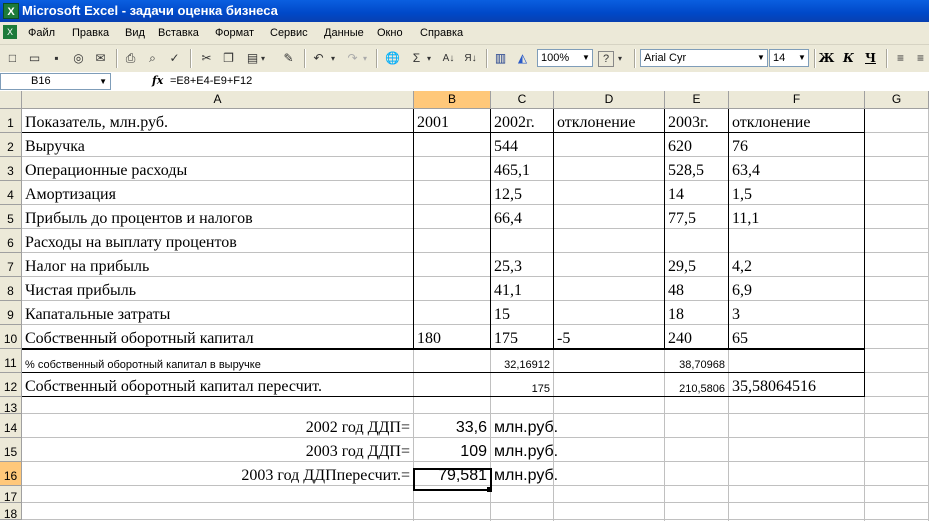 The image size is (929, 525). I want to click on row-header-3: 3, so click(11, 169).